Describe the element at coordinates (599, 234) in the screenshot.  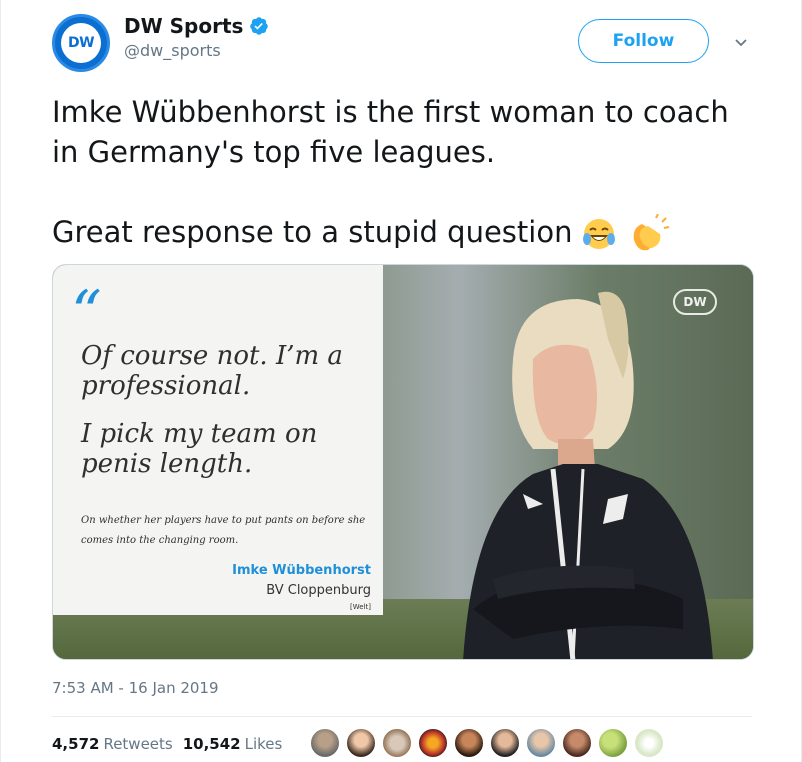
I see `tears-of-joy-emoji-icon` at that location.